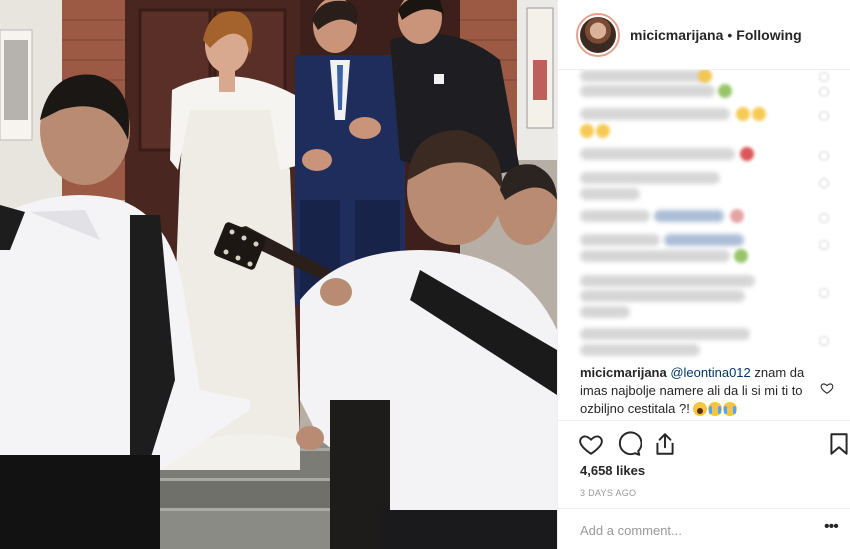  What do you see at coordinates (623, 372) in the screenshot?
I see `caption-username: micicmarijana` at bounding box center [623, 372].